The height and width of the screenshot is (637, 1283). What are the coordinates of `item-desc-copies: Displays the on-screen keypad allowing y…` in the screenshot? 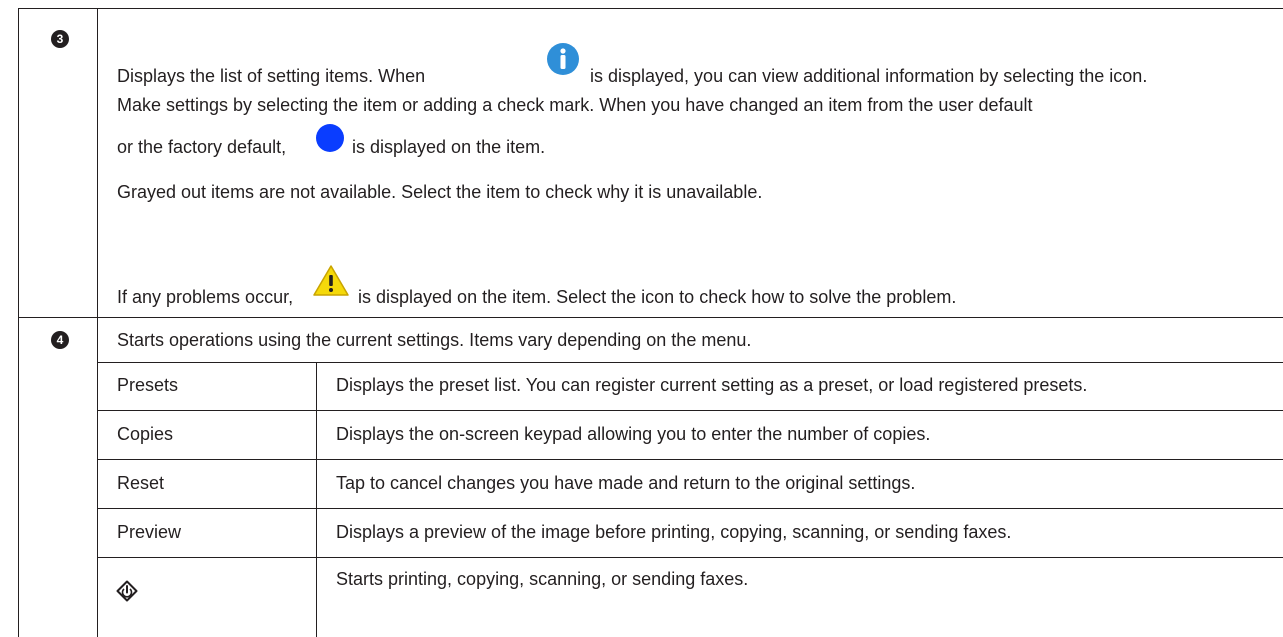 It's located at (633, 434).